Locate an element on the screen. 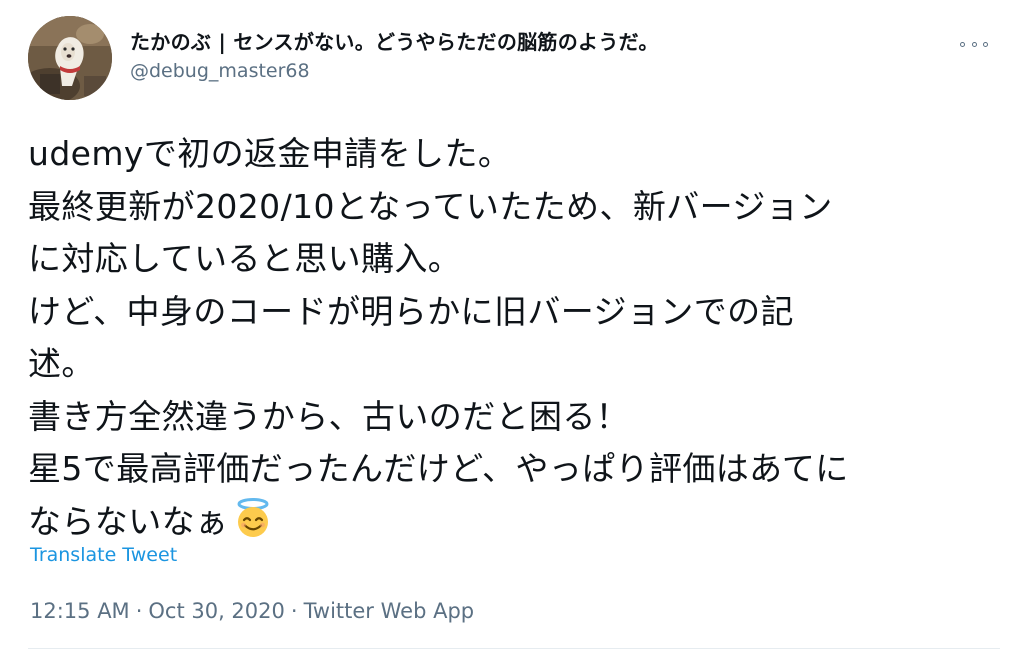  tweet-text-line: udemyで初の返金申請をした。 is located at coordinates (270, 153).